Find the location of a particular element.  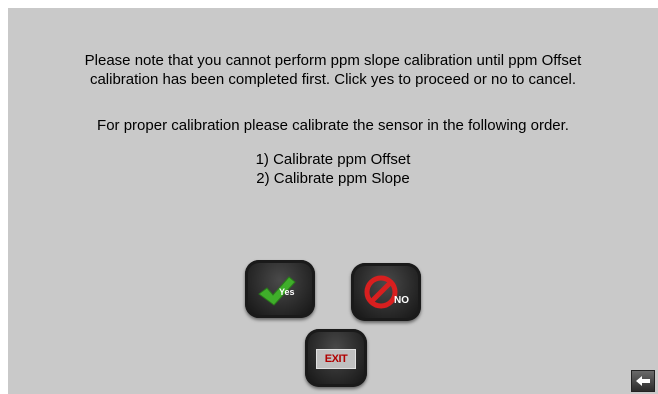

yes-button: Yes is located at coordinates (280, 289).